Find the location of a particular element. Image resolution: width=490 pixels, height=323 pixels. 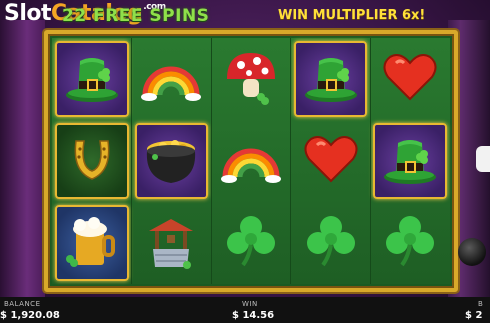

reel-symbol-horseshoe is located at coordinates (92, 161).